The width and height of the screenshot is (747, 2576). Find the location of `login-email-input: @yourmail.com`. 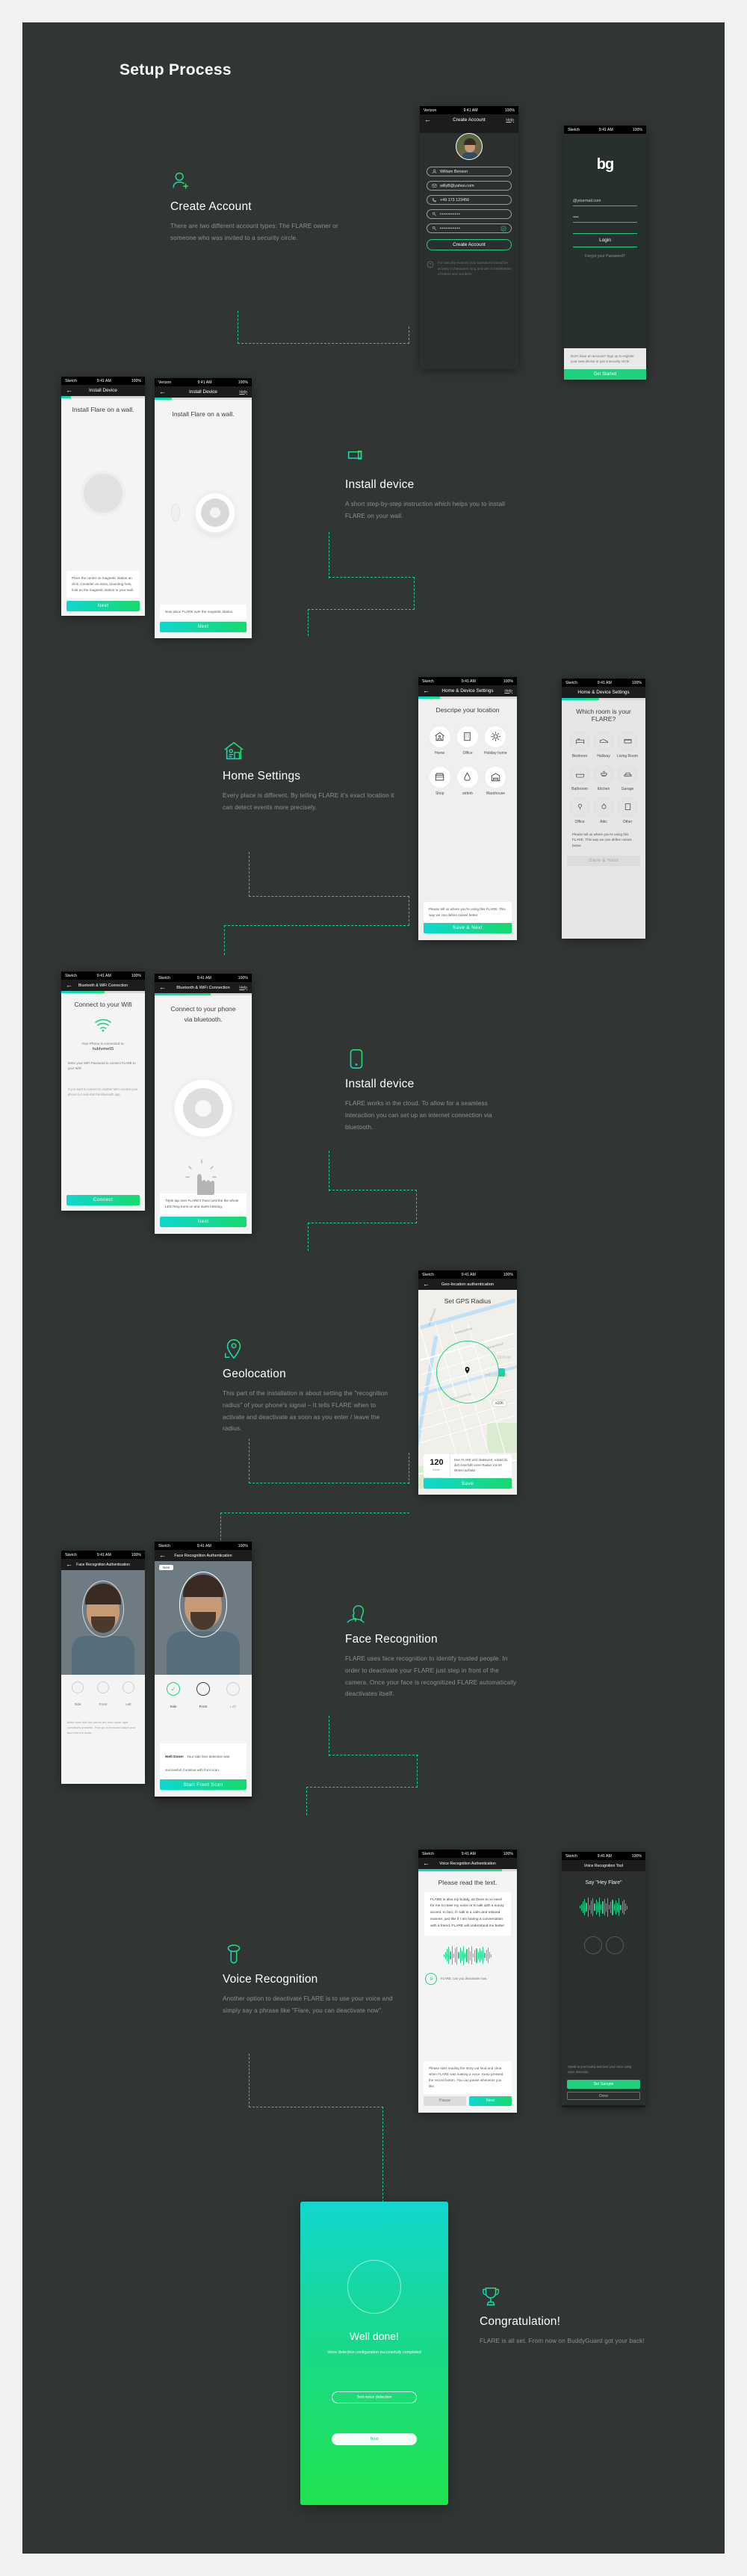

login-email-input: @yourmail.com is located at coordinates (605, 203).